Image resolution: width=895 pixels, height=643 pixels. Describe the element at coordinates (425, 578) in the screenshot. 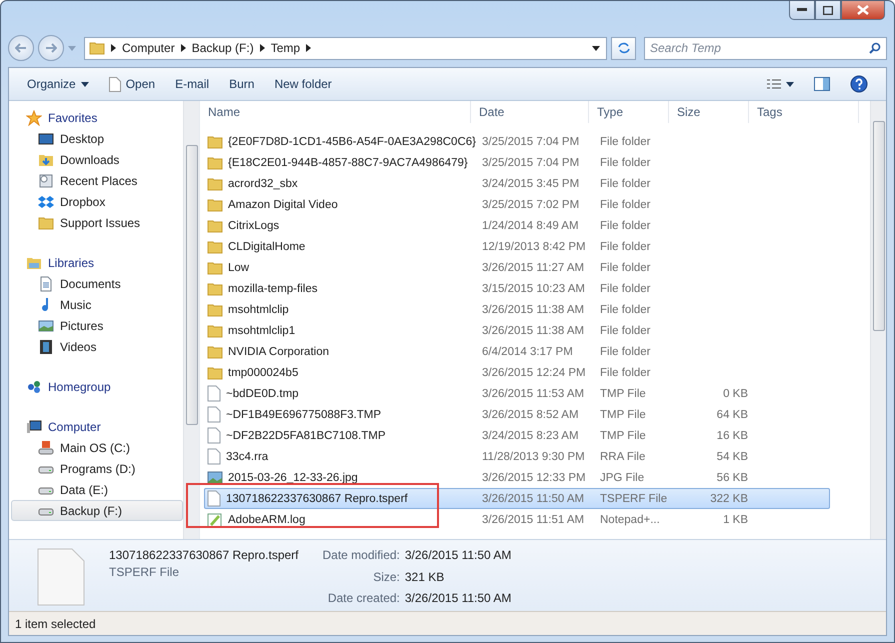

I see `property-value: 321 KB` at that location.